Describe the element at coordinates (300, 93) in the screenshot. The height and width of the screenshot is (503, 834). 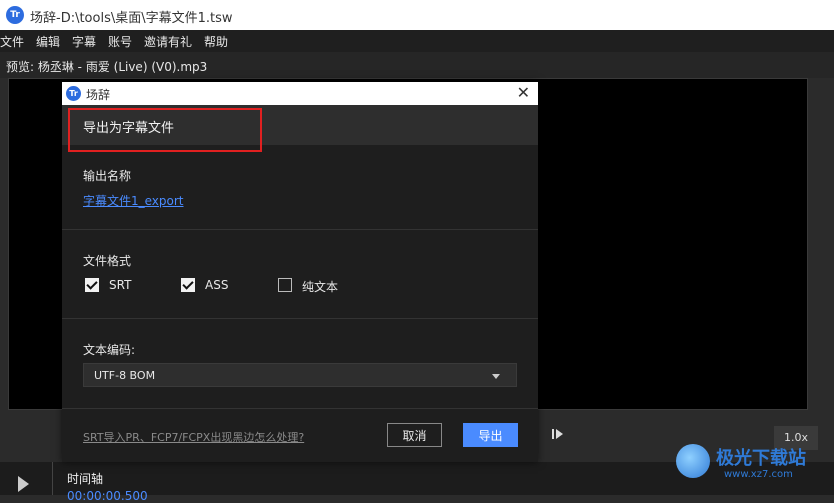
I see `dialog-titlebar: Tr 场辞 ✕` at that location.